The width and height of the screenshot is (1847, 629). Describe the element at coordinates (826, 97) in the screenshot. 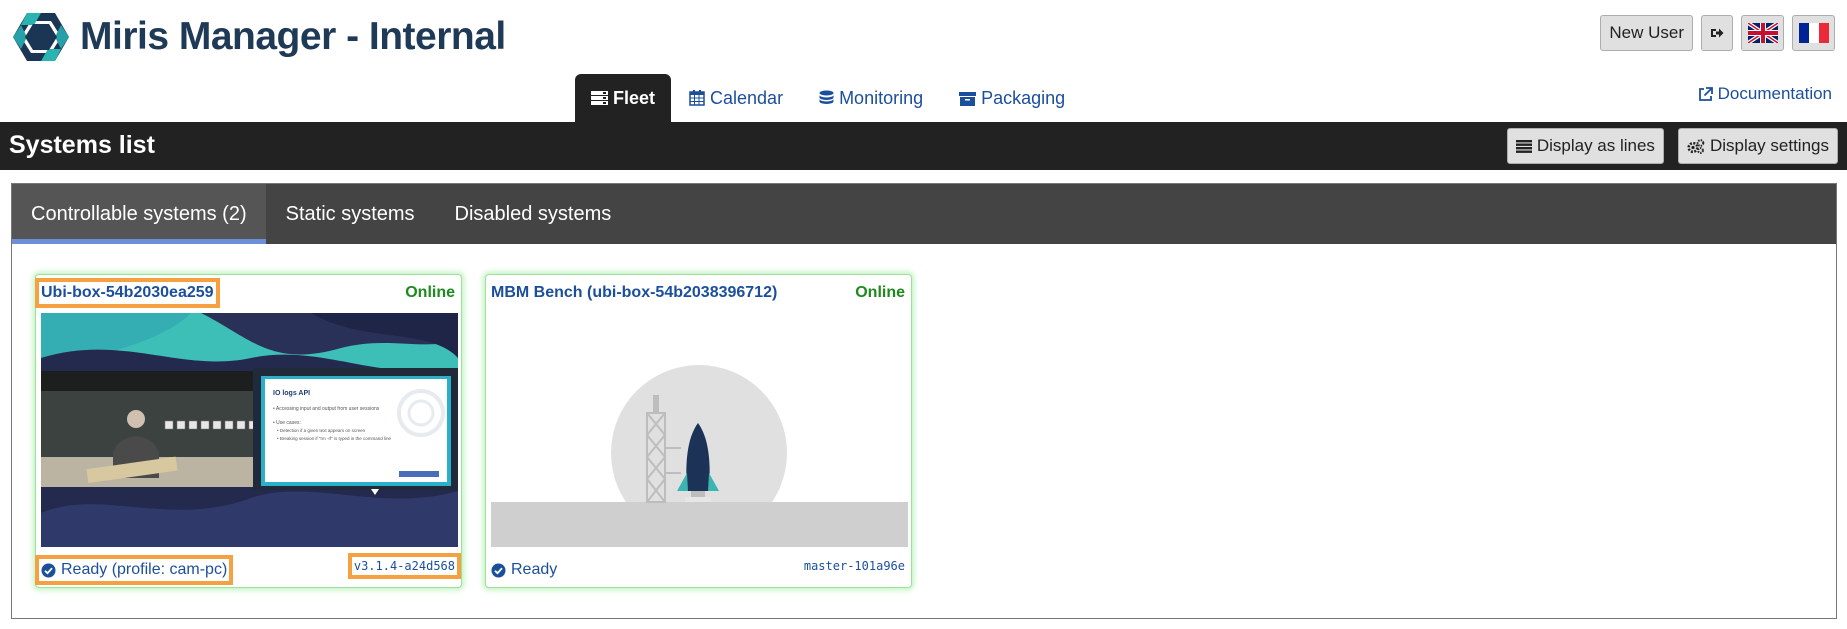

I see `database-icon` at that location.